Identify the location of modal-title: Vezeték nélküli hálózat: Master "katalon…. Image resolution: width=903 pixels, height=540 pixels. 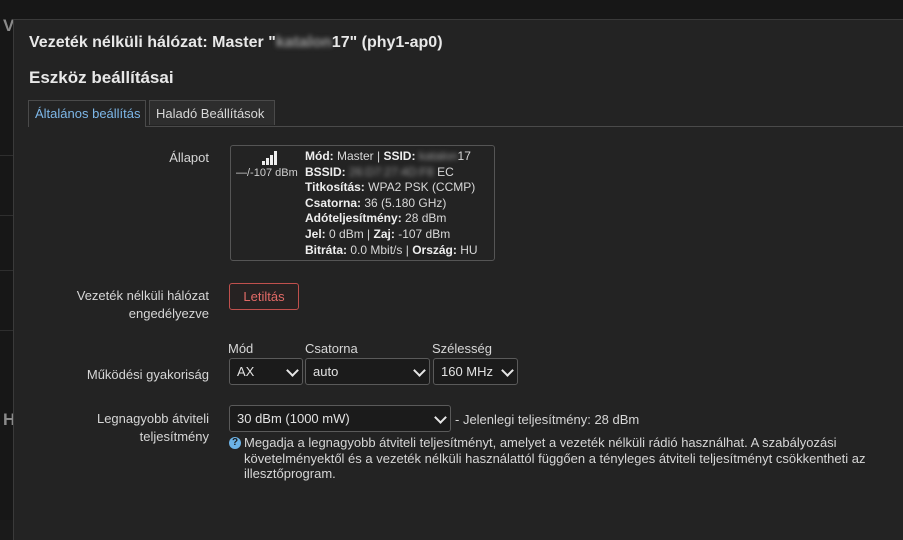
(236, 43).